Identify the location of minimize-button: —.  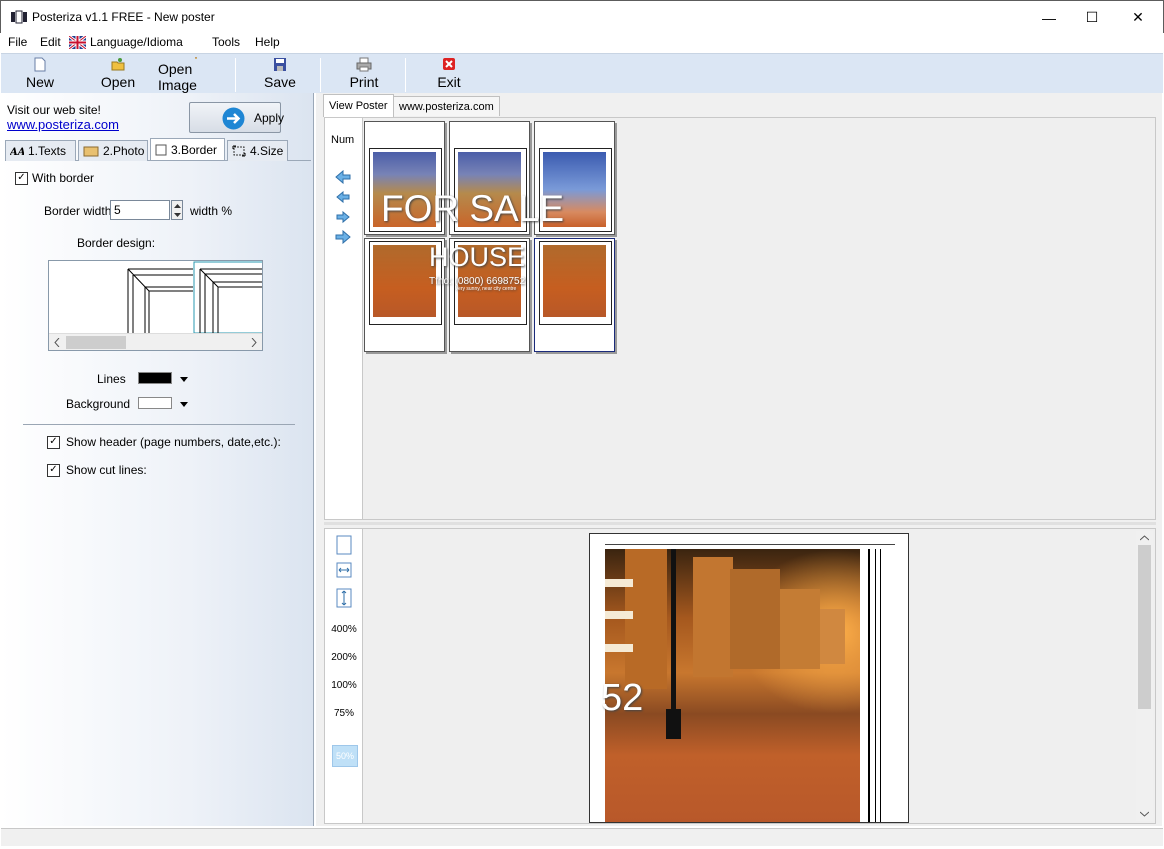
(1049, 17).